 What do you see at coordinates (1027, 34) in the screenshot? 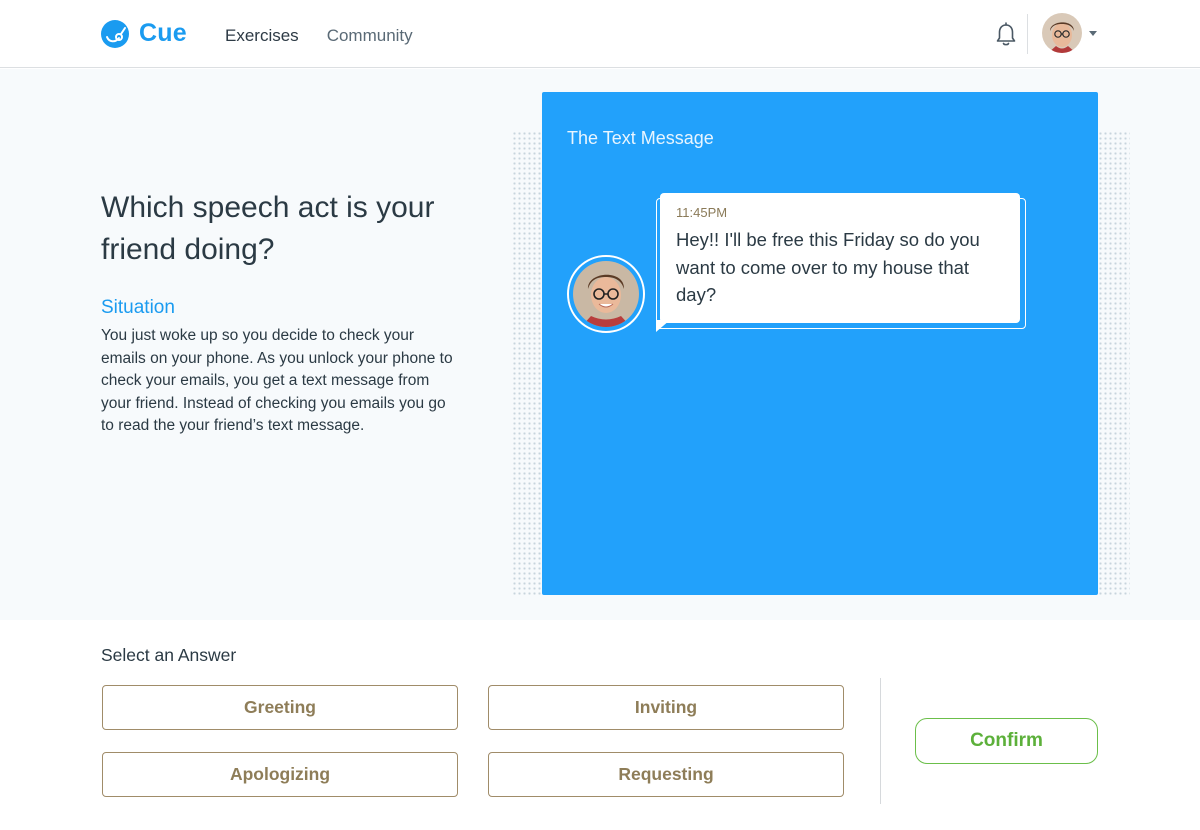
I see `header-divider` at bounding box center [1027, 34].